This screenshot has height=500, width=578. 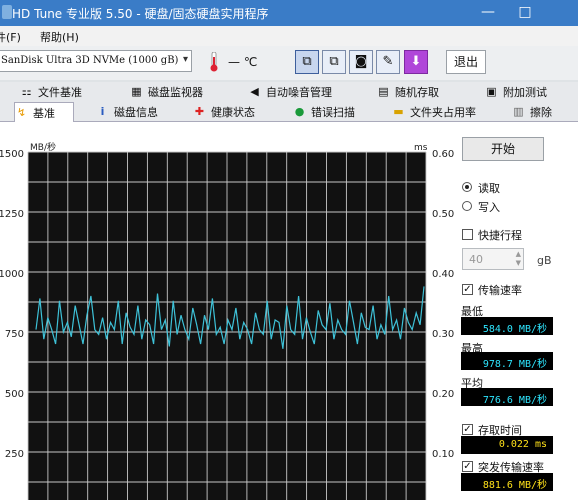 I want to click on tab-label: 磁盘信息, so click(x=136, y=112).